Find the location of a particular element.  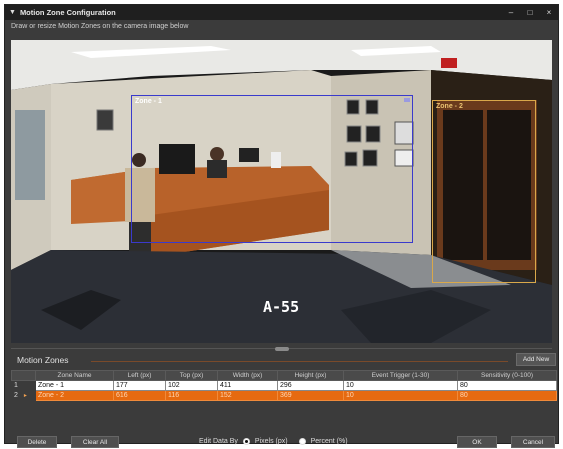

column-header-zone-name: Zone Name is located at coordinates (74, 375).